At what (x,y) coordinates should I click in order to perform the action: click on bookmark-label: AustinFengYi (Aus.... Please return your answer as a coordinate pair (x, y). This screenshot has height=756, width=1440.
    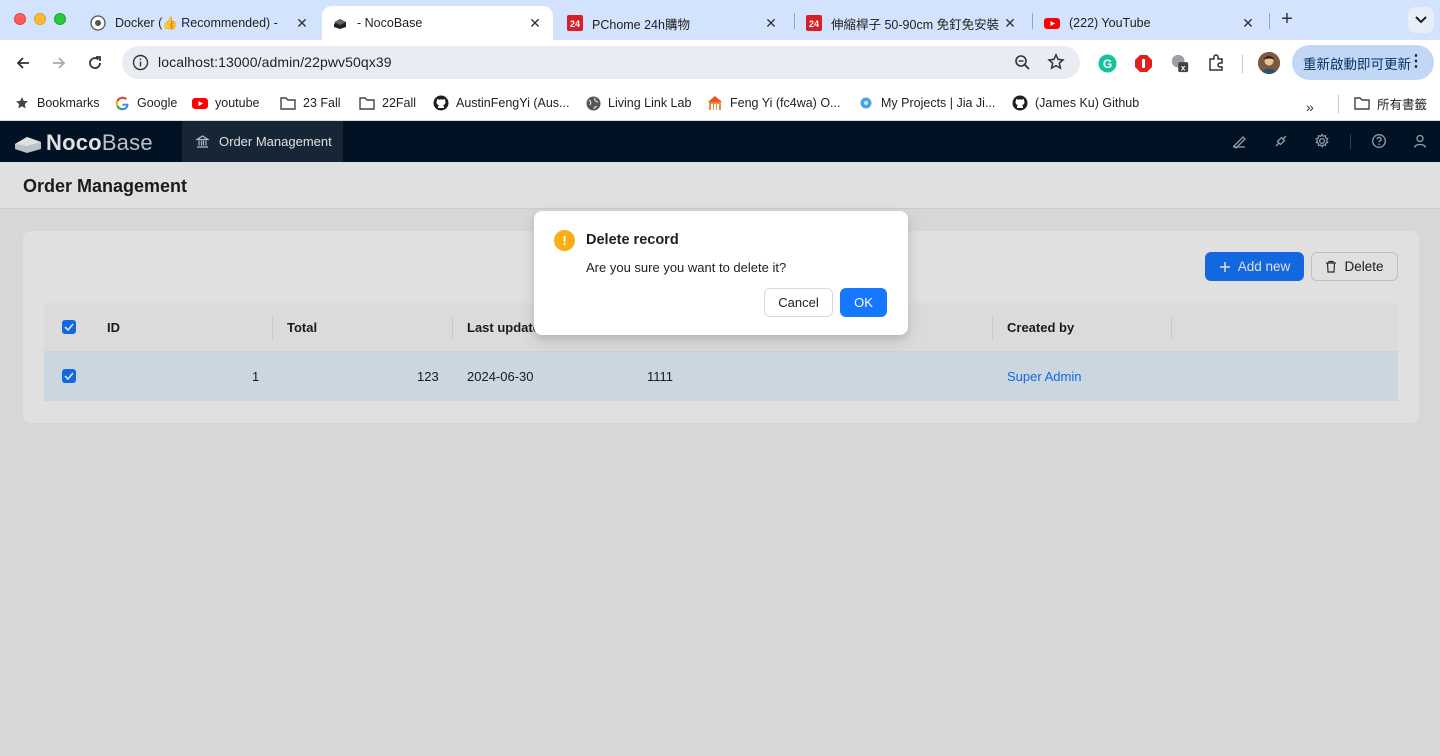
    Looking at the image, I should click on (513, 103).